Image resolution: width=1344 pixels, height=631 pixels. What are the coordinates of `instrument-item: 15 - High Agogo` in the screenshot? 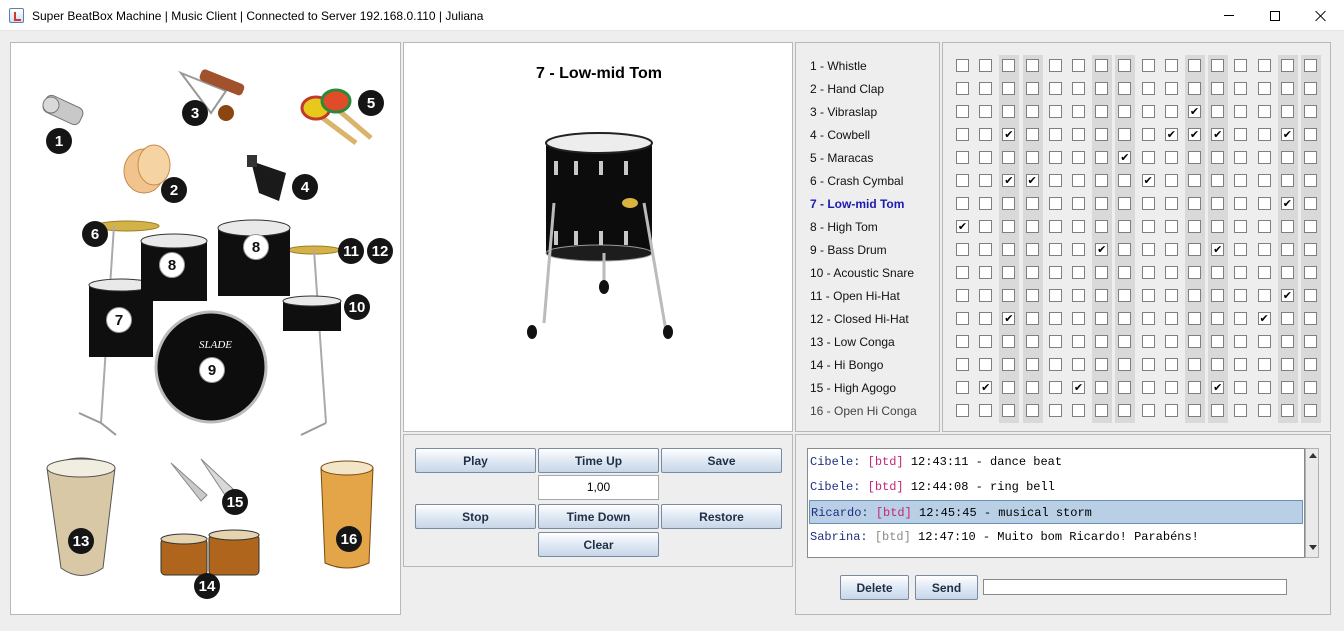 It's located at (853, 388).